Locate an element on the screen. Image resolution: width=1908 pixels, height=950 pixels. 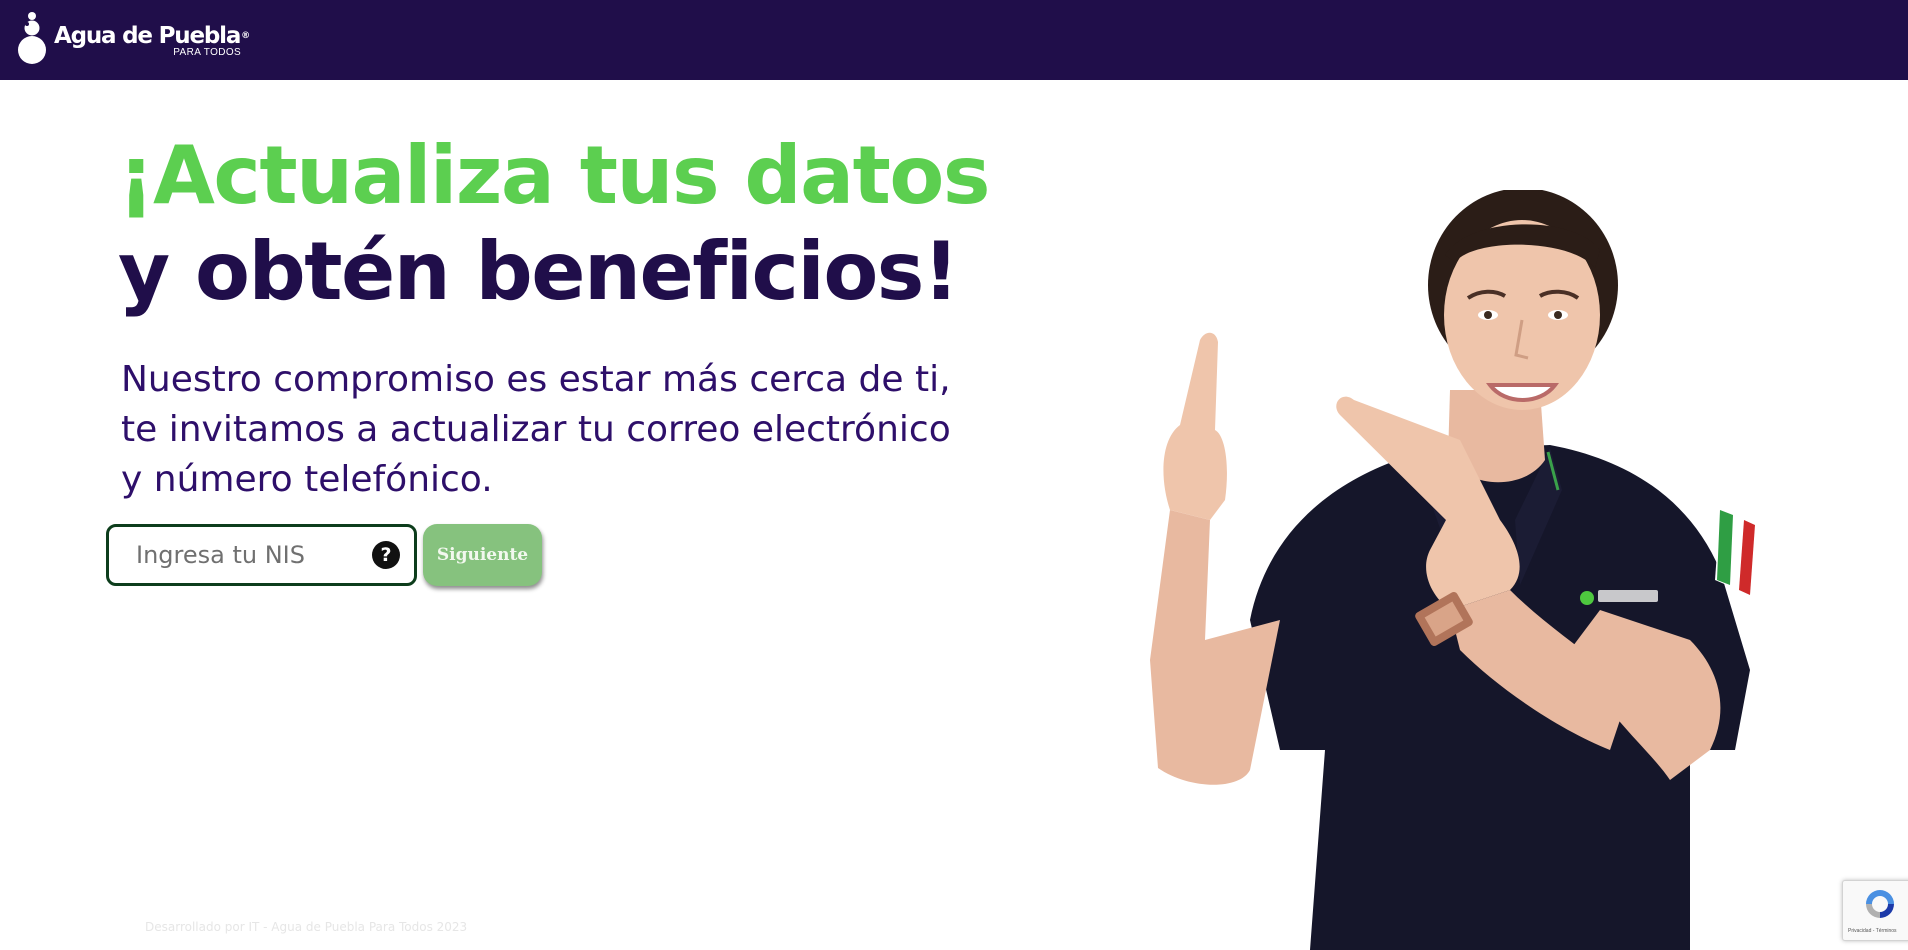
water-drop-logo-icon is located at coordinates (32, 38).